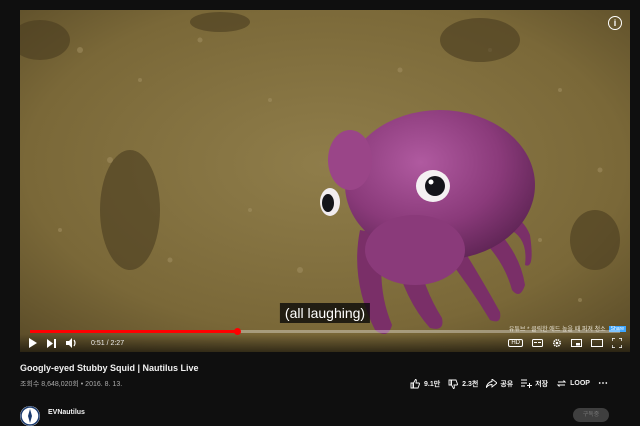  I want to click on fullscreen-icon, so click(617, 343).